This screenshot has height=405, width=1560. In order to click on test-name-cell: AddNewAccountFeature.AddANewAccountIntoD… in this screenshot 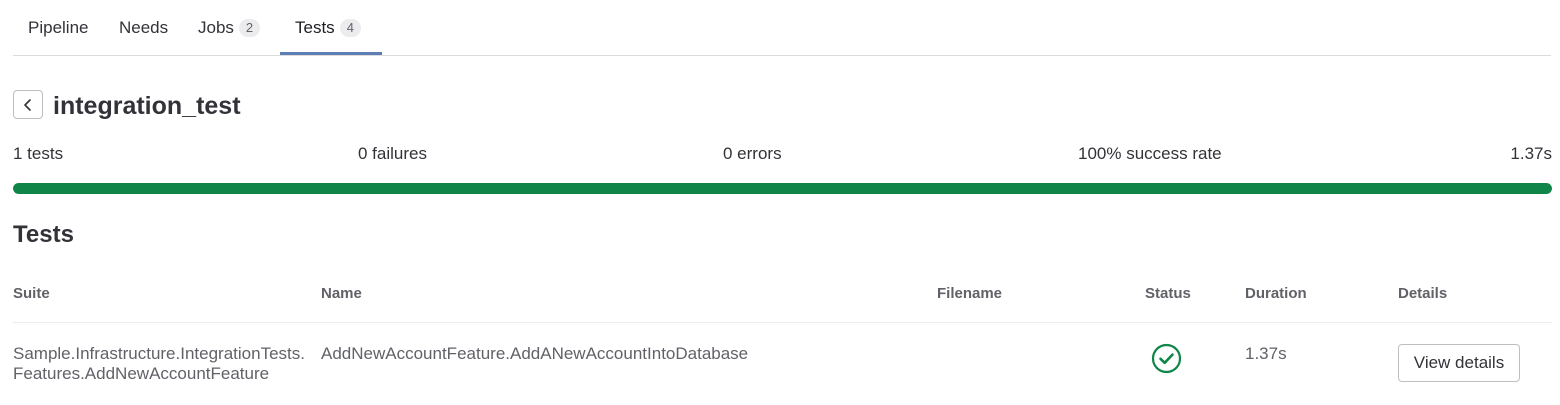, I will do `click(535, 353)`.